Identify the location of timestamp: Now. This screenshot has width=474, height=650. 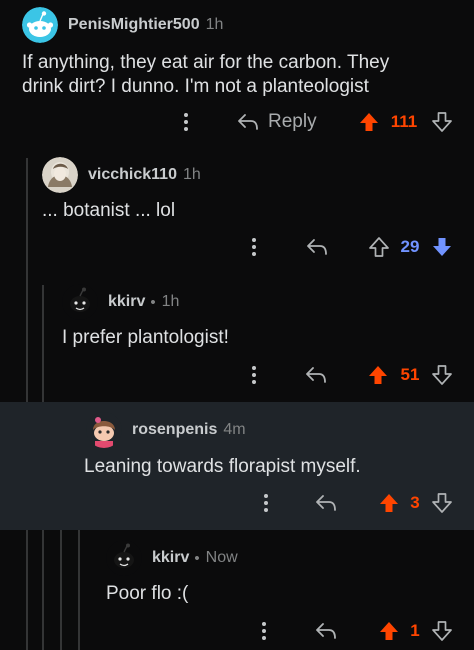
(221, 557).